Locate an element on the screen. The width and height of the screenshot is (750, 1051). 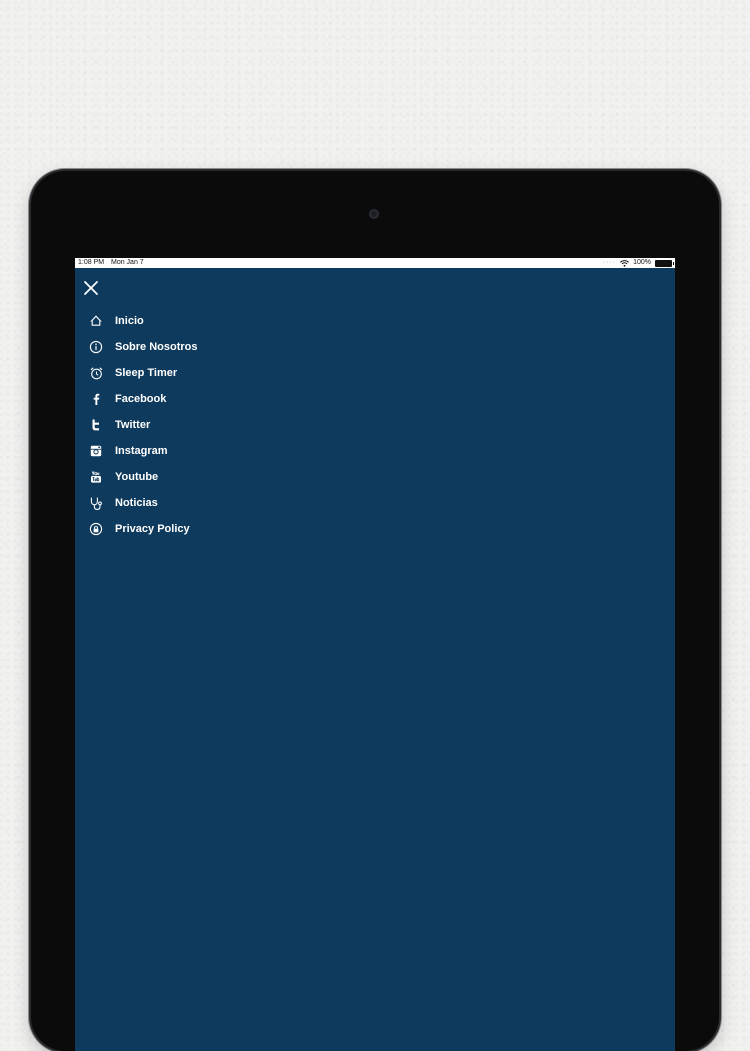
stethoscope-icon is located at coordinates (96, 503).